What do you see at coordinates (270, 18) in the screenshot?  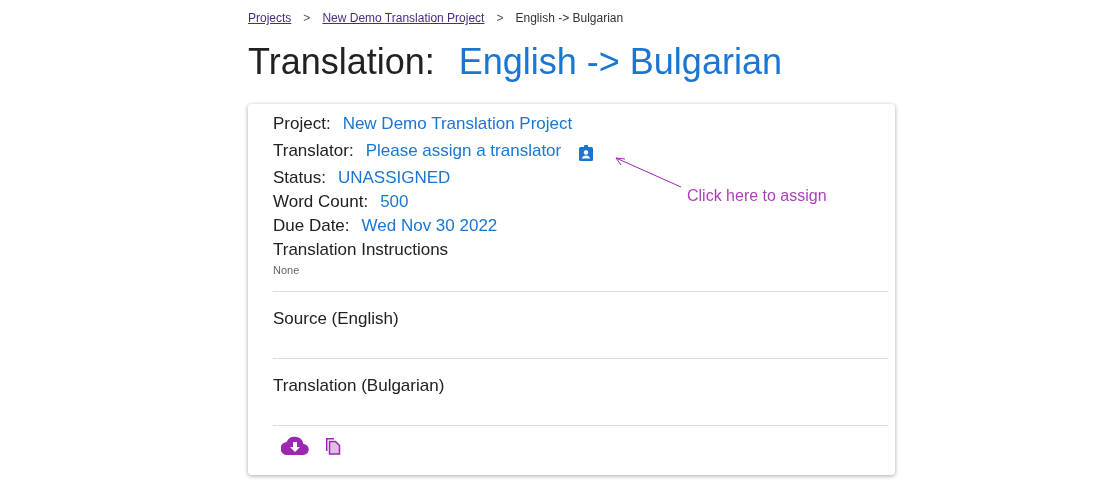 I see `breadcrumb-link: Projects` at bounding box center [270, 18].